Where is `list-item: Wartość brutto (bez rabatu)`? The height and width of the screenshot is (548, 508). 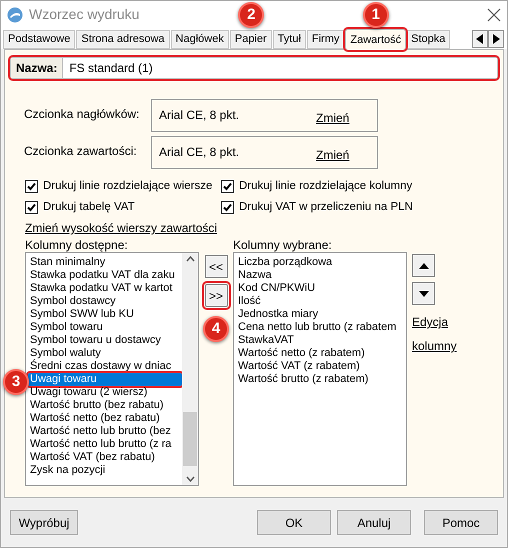 list-item: Wartość brutto (bez rabatu) is located at coordinates (105, 405).